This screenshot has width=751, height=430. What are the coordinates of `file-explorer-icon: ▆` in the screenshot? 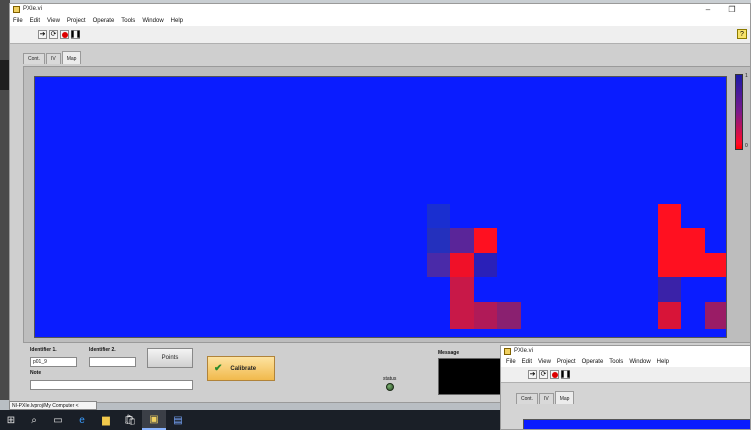 It's located at (106, 420).